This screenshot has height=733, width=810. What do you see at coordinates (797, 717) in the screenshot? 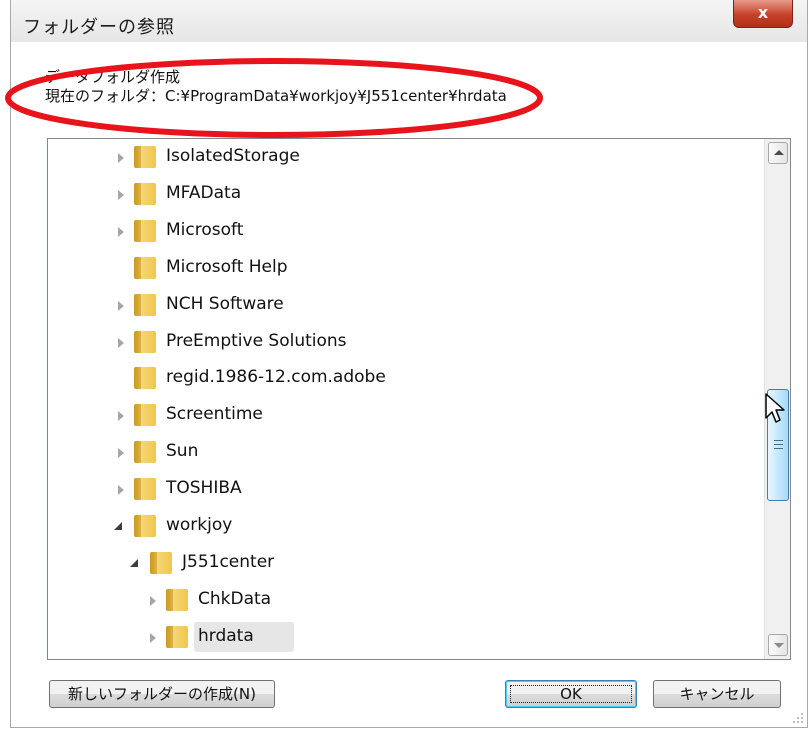
I see `resize-grip-icon` at bounding box center [797, 717].